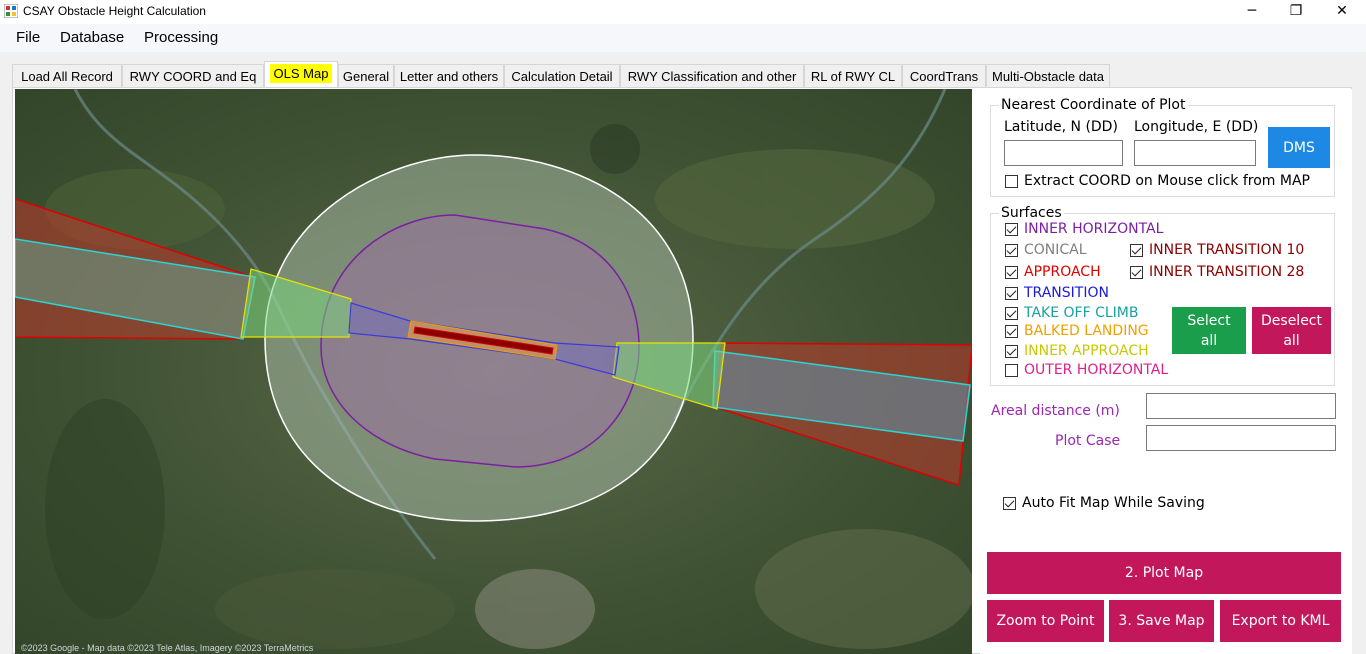  I want to click on chk-inner-transition-28: INNER TRANSITION 28, so click(1217, 272).